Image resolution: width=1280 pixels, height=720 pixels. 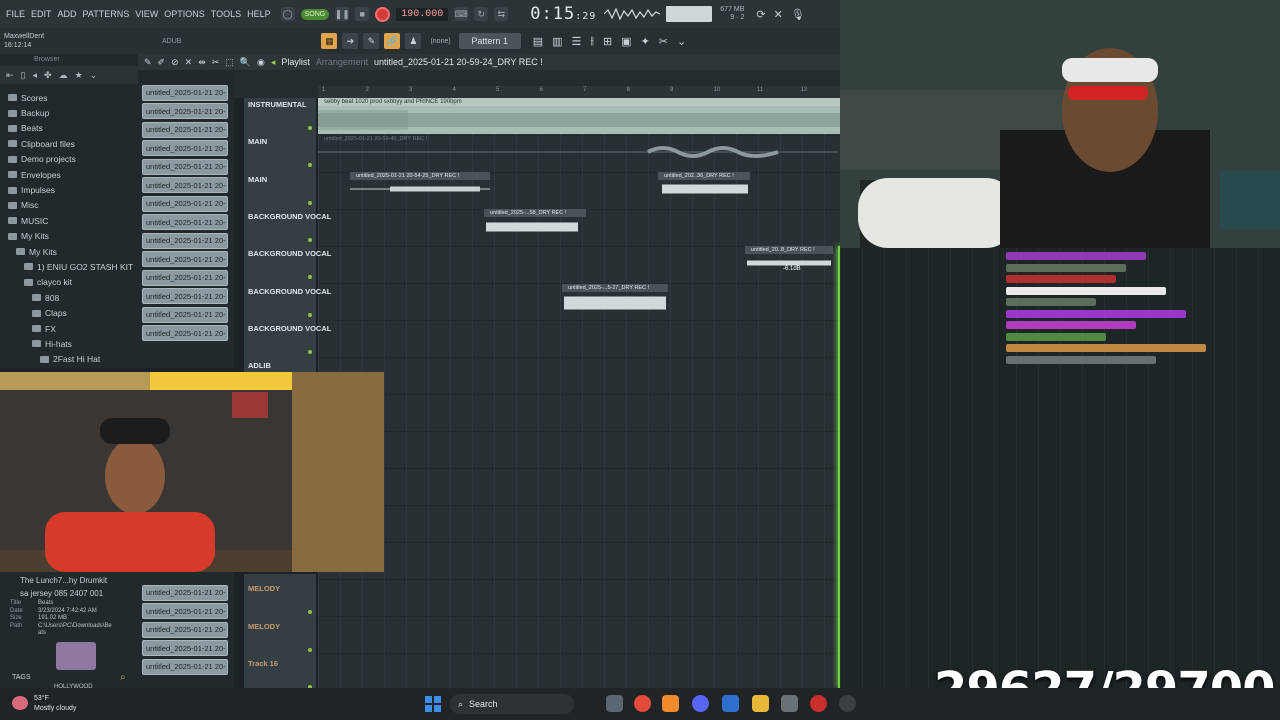 I want to click on collapse-icon: ⇤, so click(x=10, y=75).